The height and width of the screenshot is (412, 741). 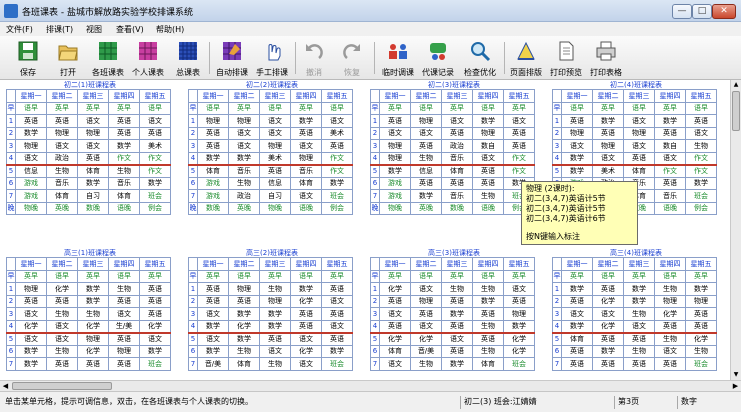 What do you see at coordinates (19, 29) in the screenshot?
I see `menu-file: 文件(F)` at bounding box center [19, 29].